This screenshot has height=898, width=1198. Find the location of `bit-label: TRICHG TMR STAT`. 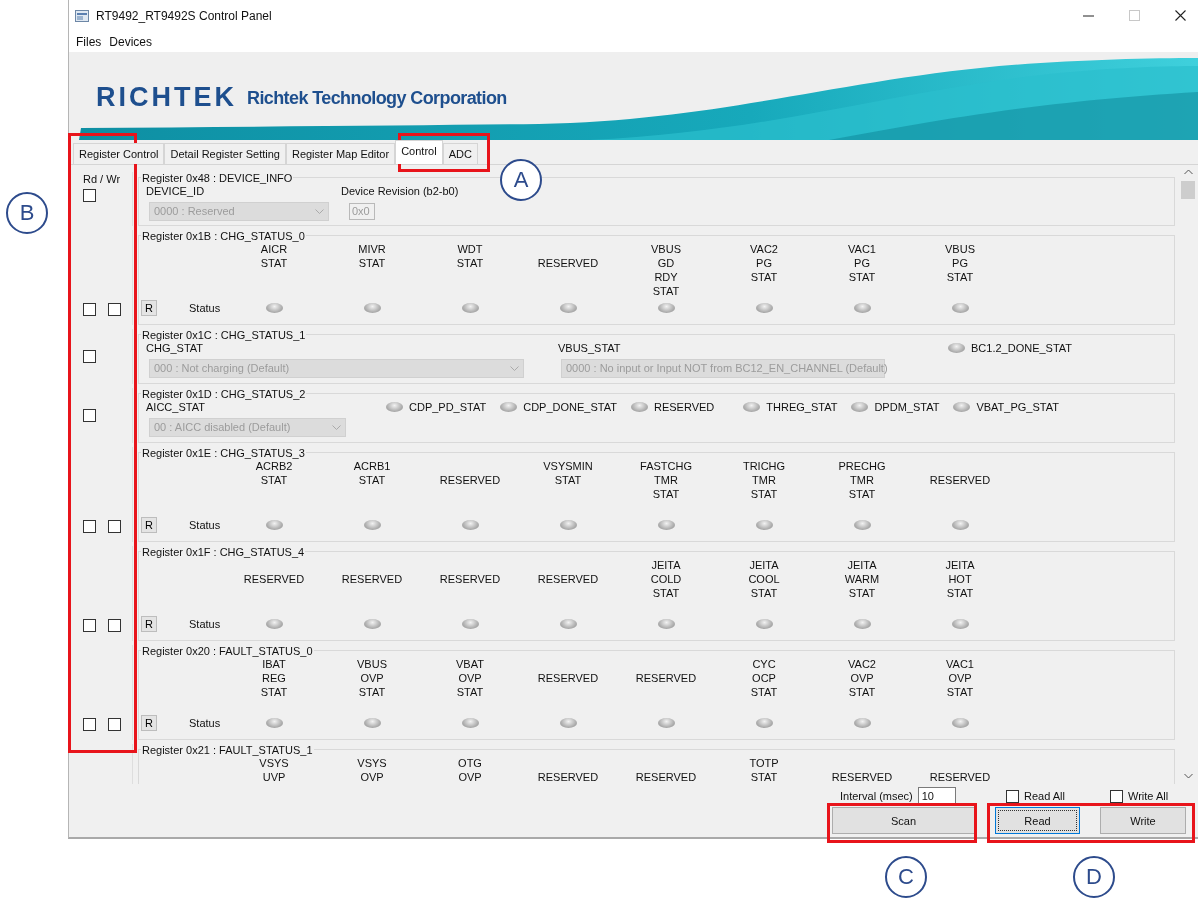

bit-label: TRICHG TMR STAT is located at coordinates (764, 479).